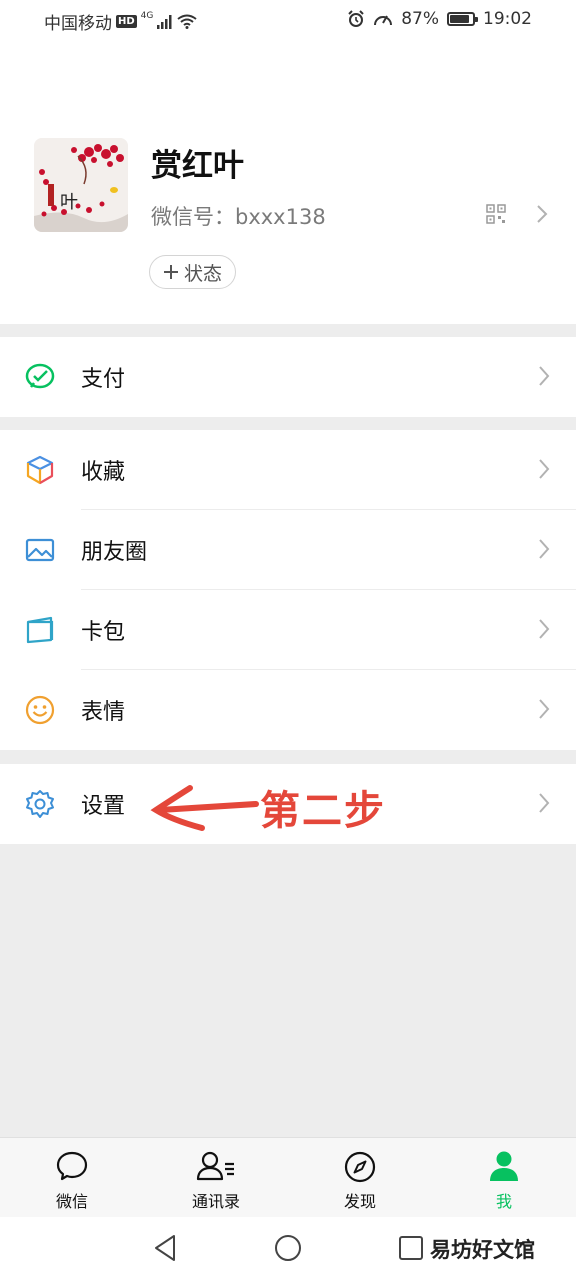 The width and height of the screenshot is (576, 1280). I want to click on menu-item-moments: 朋友圈, so click(288, 550).